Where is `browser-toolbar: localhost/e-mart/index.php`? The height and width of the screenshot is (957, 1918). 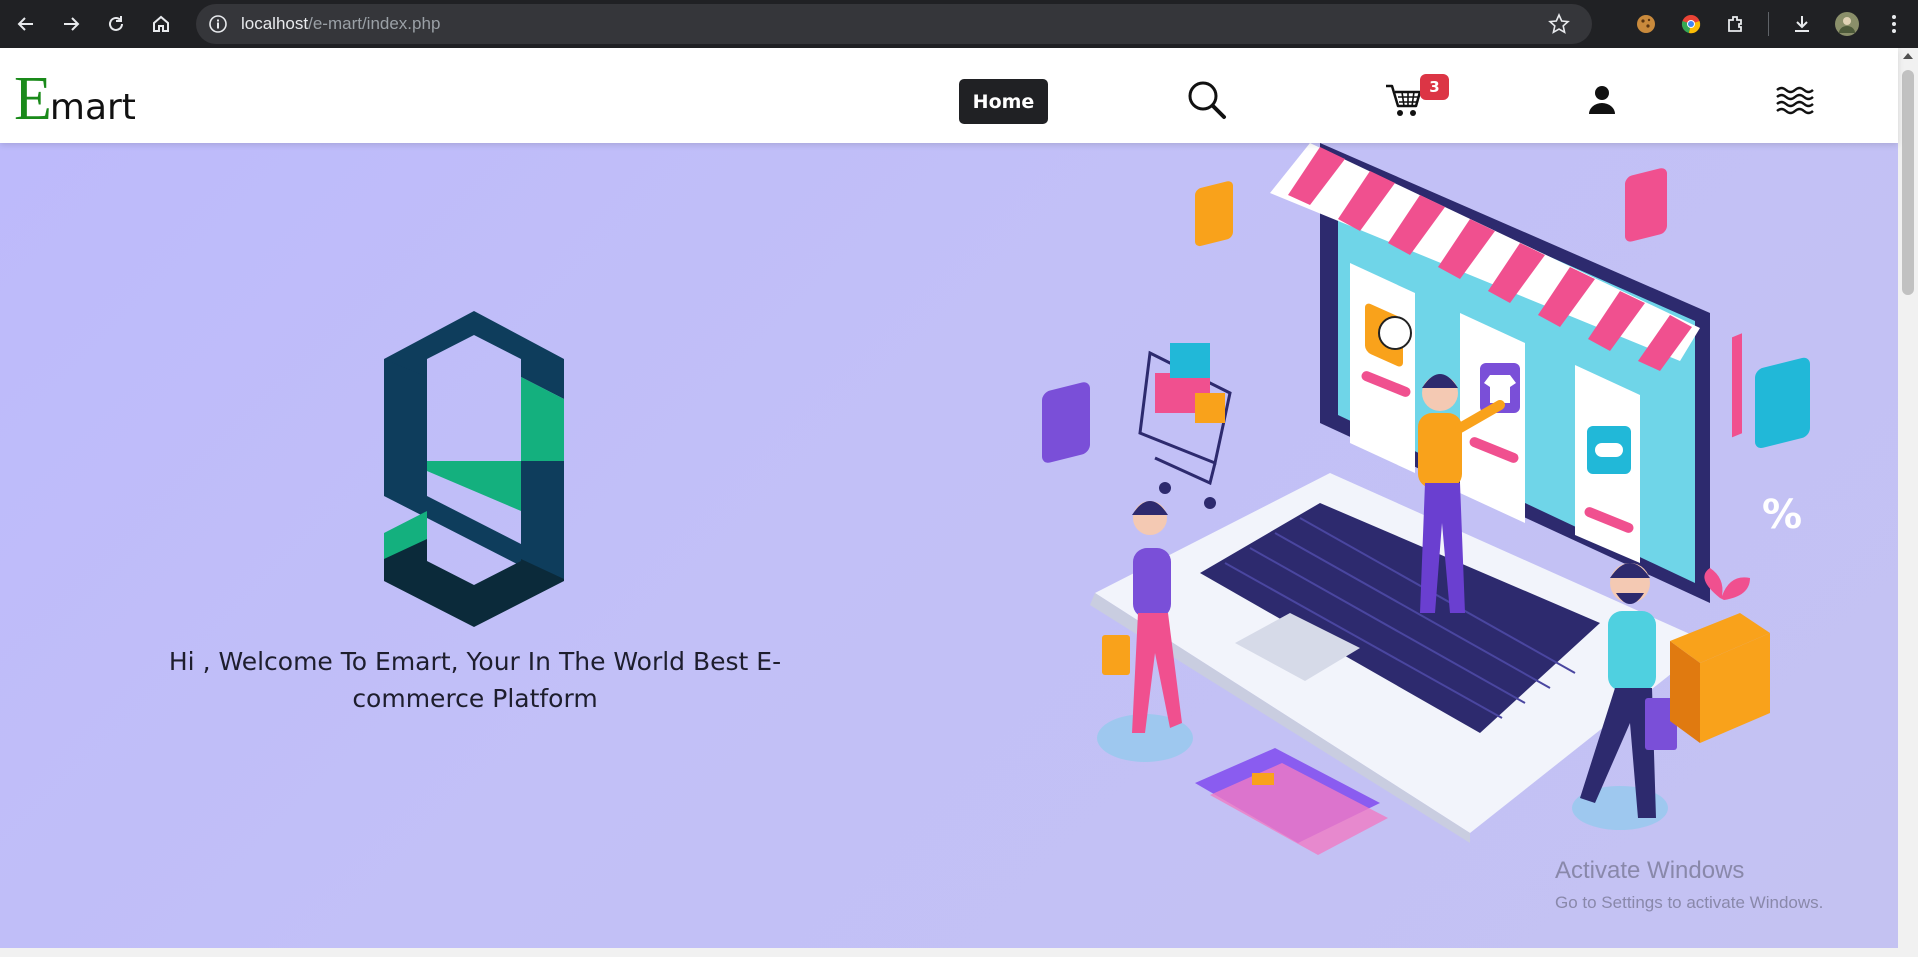 browser-toolbar: localhost/e-mart/index.php is located at coordinates (959, 24).